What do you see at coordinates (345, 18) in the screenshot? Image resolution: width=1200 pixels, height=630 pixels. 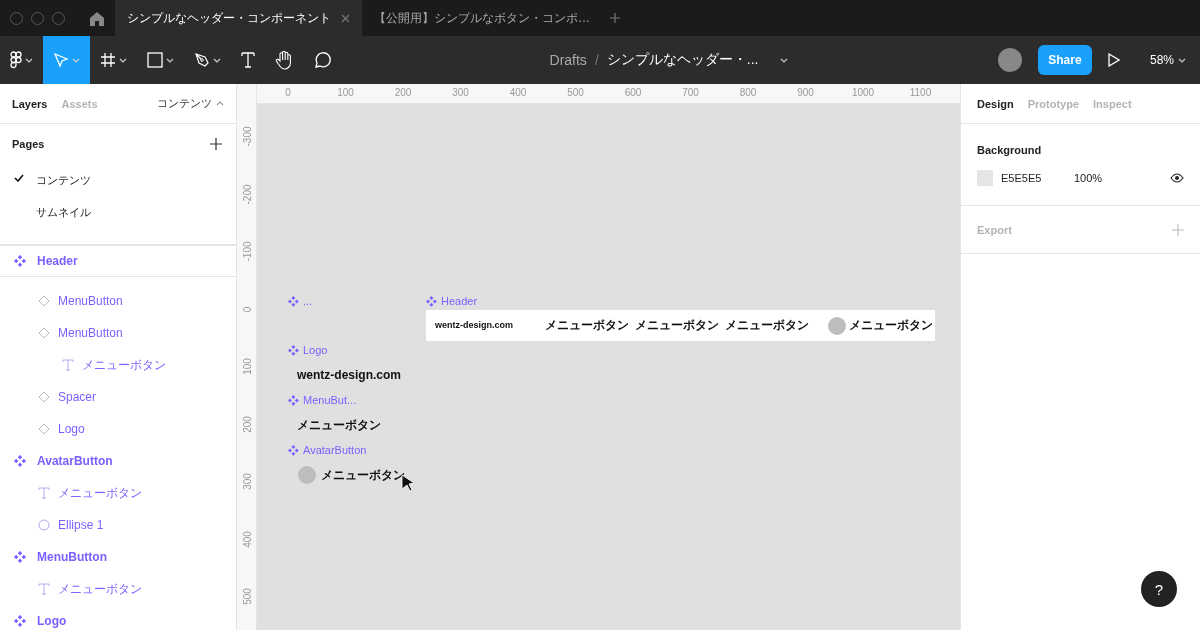 I see `close-icon` at bounding box center [345, 18].